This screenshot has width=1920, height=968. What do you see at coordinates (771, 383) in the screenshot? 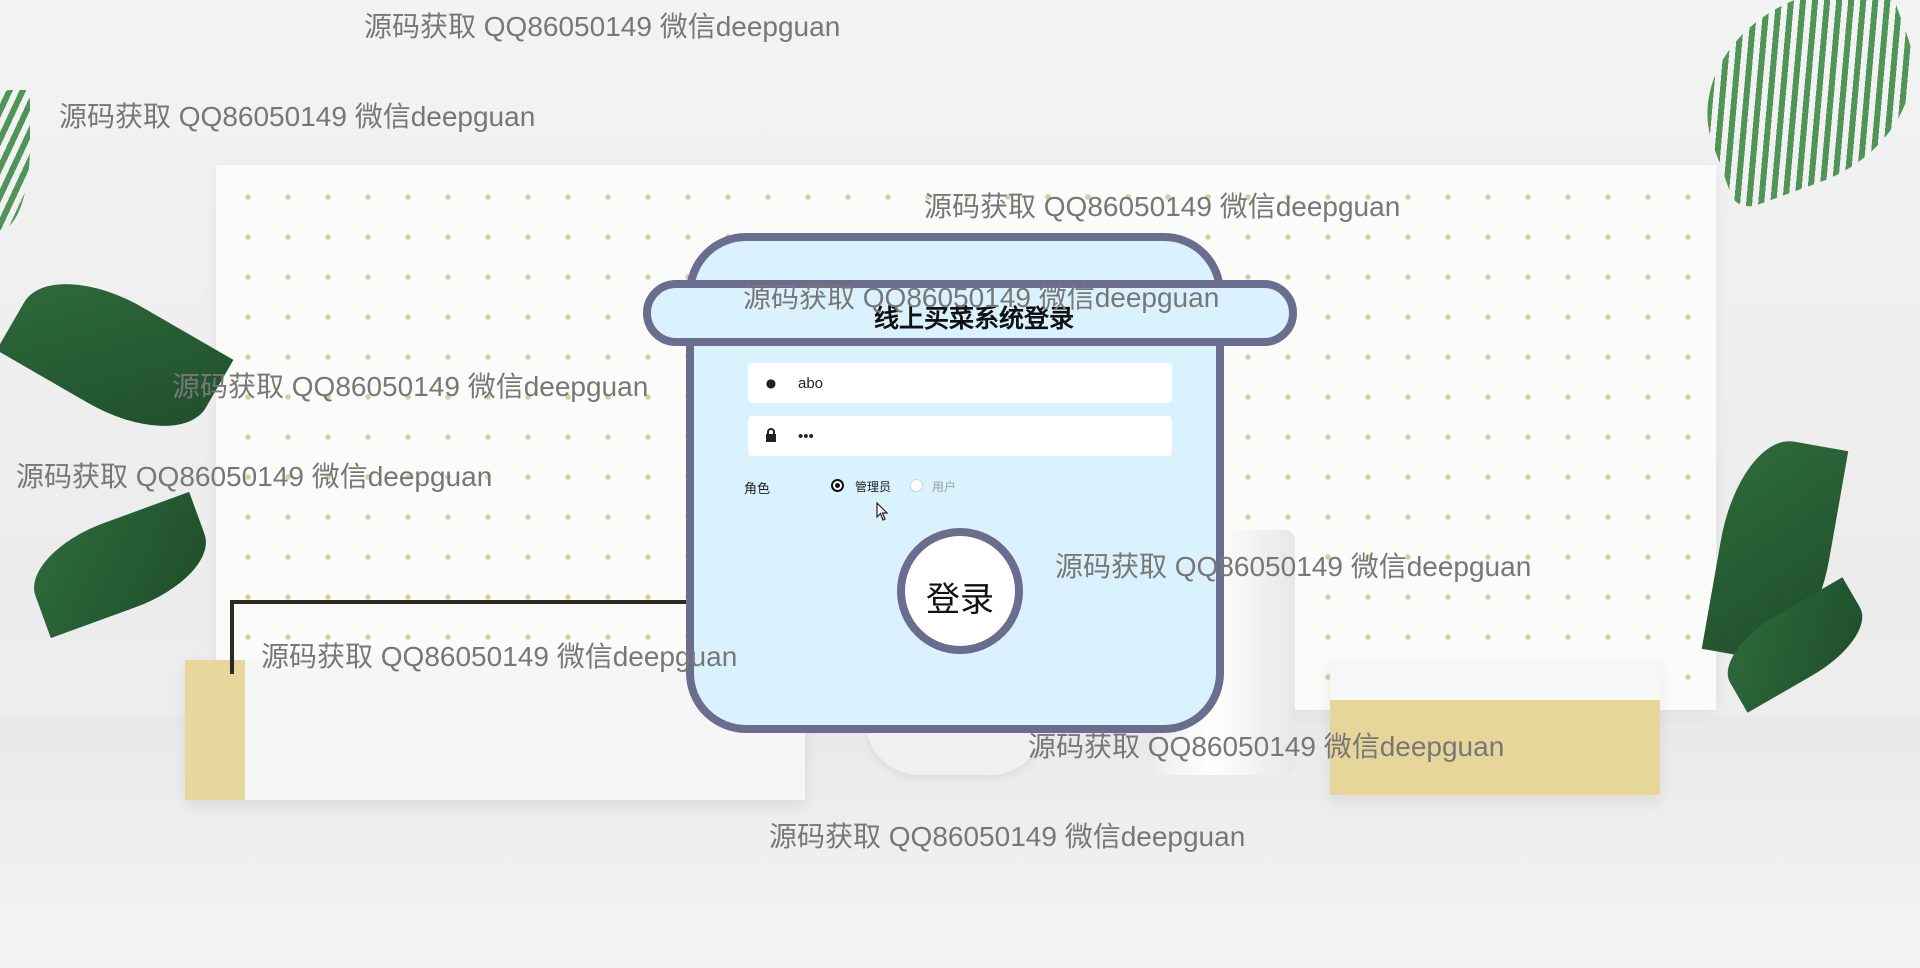
I see `user-icon: ●` at bounding box center [771, 383].